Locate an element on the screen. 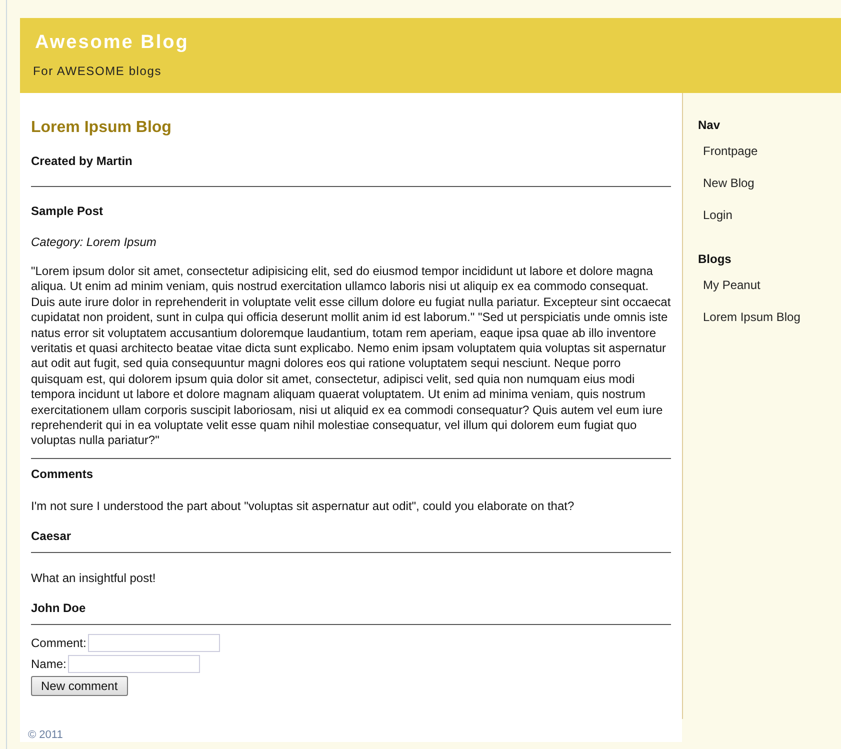  sidebar-link: Frontpage is located at coordinates (730, 151).